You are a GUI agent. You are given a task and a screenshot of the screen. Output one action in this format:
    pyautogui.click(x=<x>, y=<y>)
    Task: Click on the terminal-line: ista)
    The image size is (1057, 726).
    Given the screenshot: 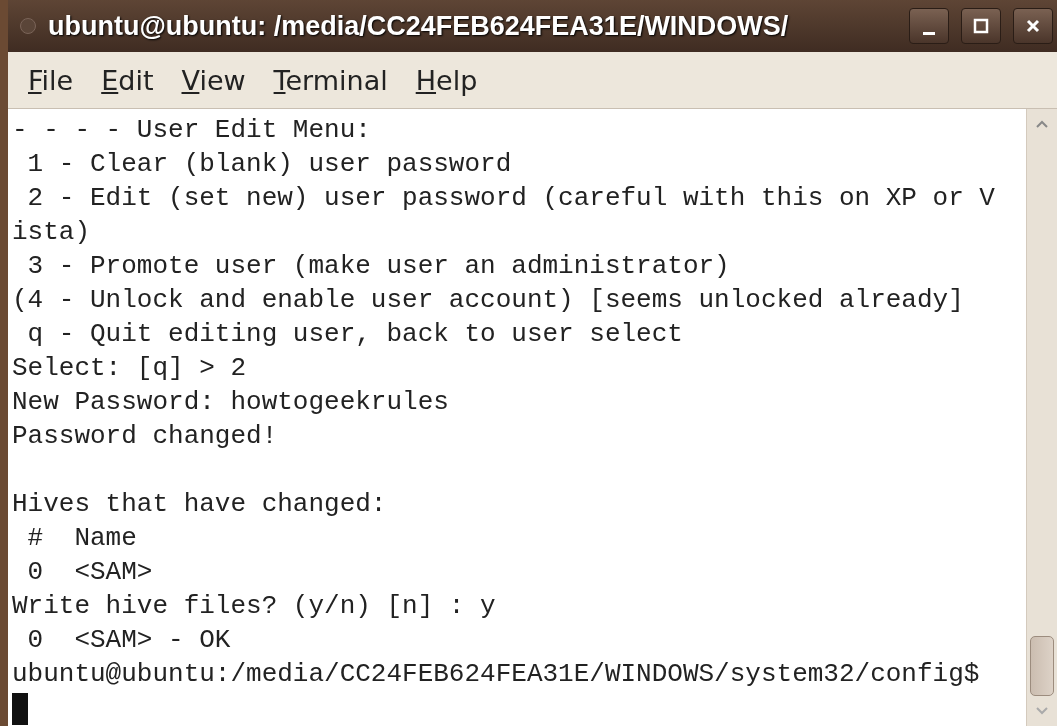 What is the action you would take?
    pyautogui.click(x=51, y=232)
    